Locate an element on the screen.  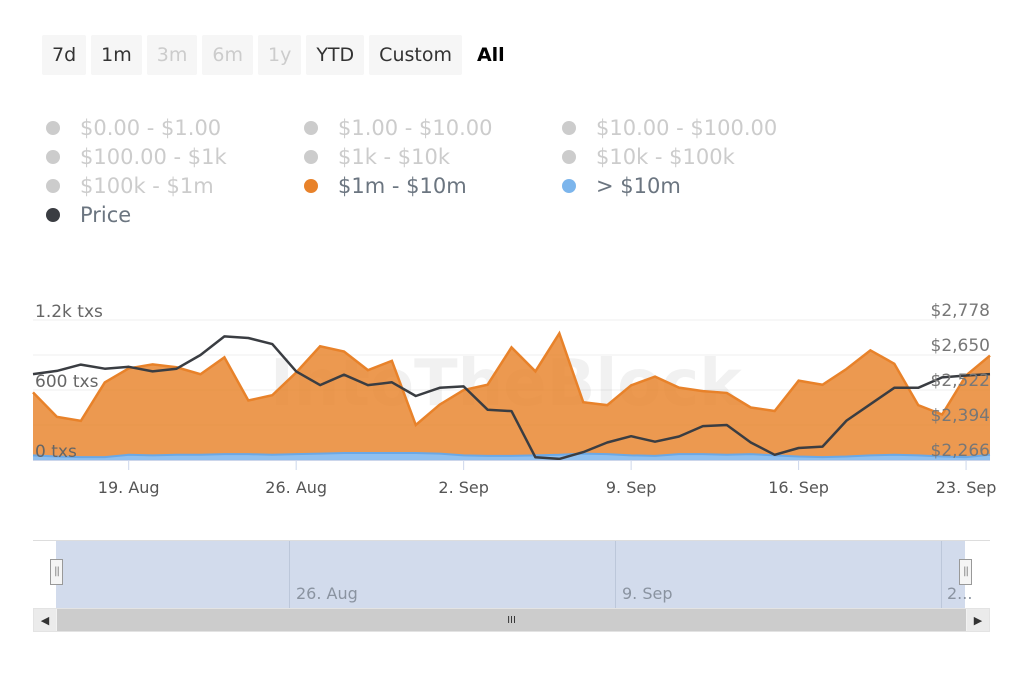
x-tick-label: 2. Sep is located at coordinates (463, 487).